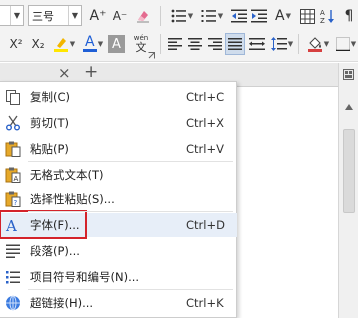 The height and width of the screenshot is (318, 358). I want to click on font-color-icon: A, so click(89, 43).